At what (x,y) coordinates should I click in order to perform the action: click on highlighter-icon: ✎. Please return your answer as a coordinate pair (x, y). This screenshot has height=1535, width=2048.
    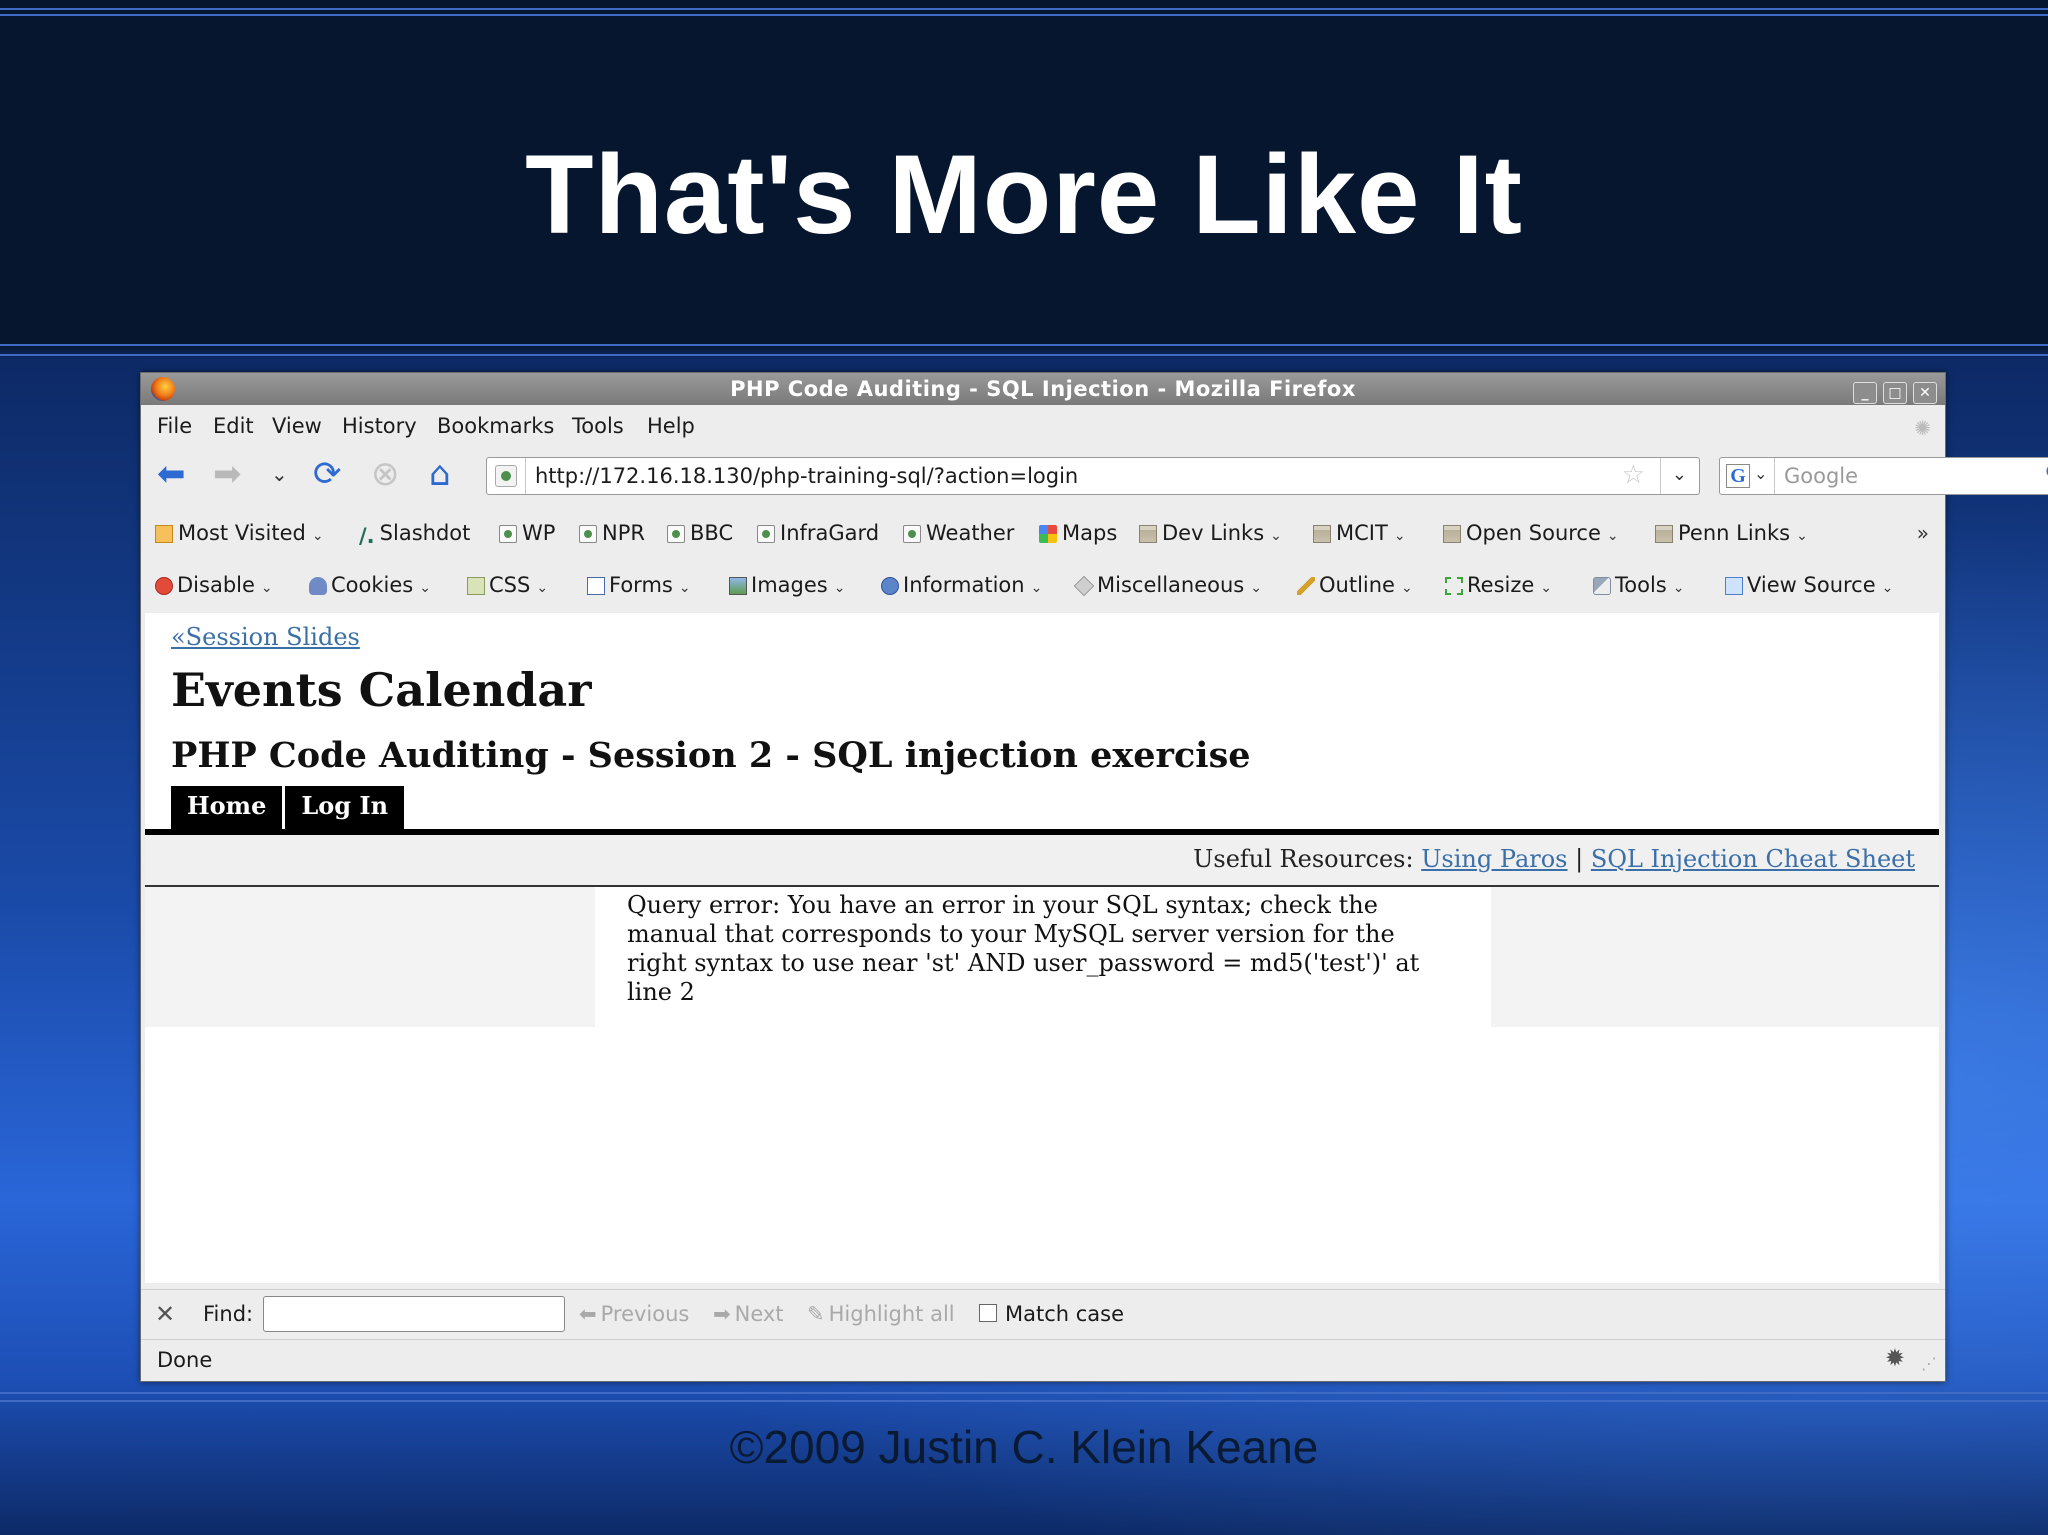
    Looking at the image, I should click on (816, 1314).